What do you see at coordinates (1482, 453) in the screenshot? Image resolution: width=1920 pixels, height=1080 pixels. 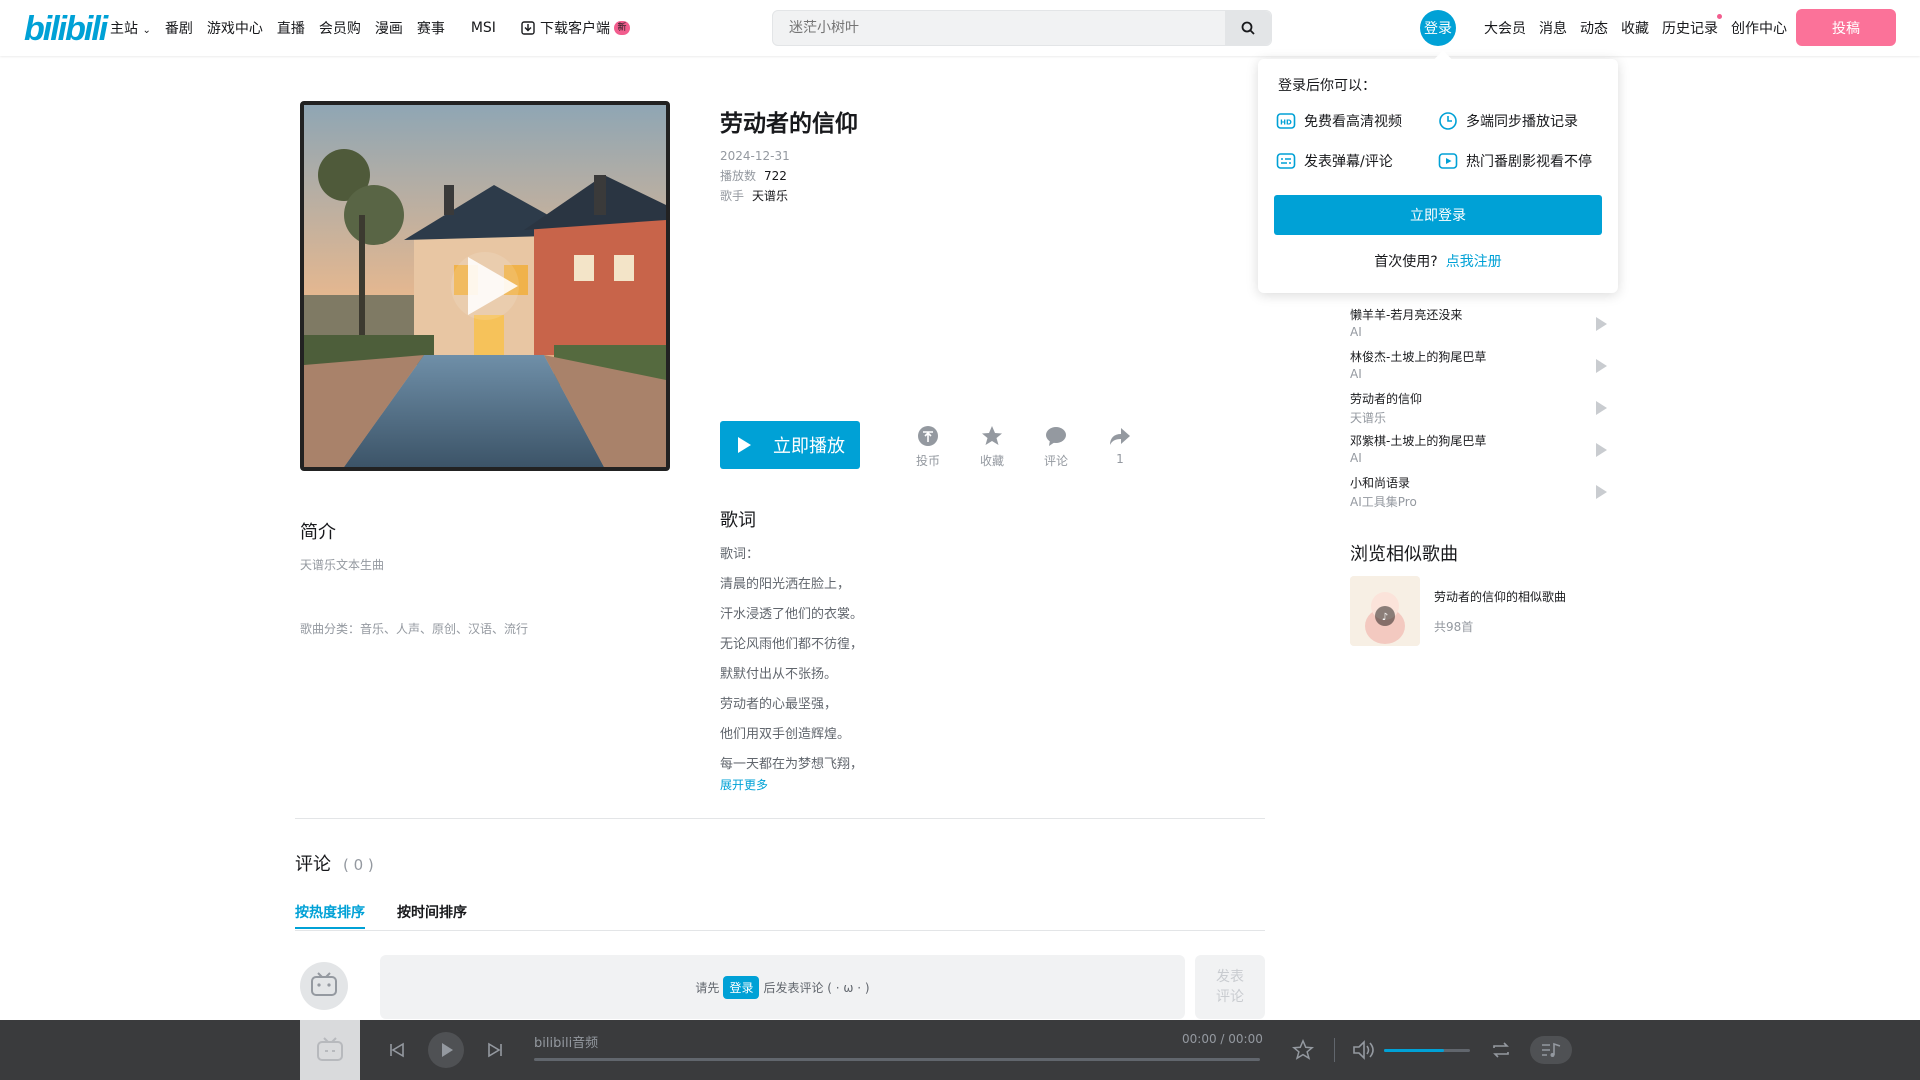 I see `list-item: 邓紫棋-土坡上的狗尾巴草 AI` at bounding box center [1482, 453].